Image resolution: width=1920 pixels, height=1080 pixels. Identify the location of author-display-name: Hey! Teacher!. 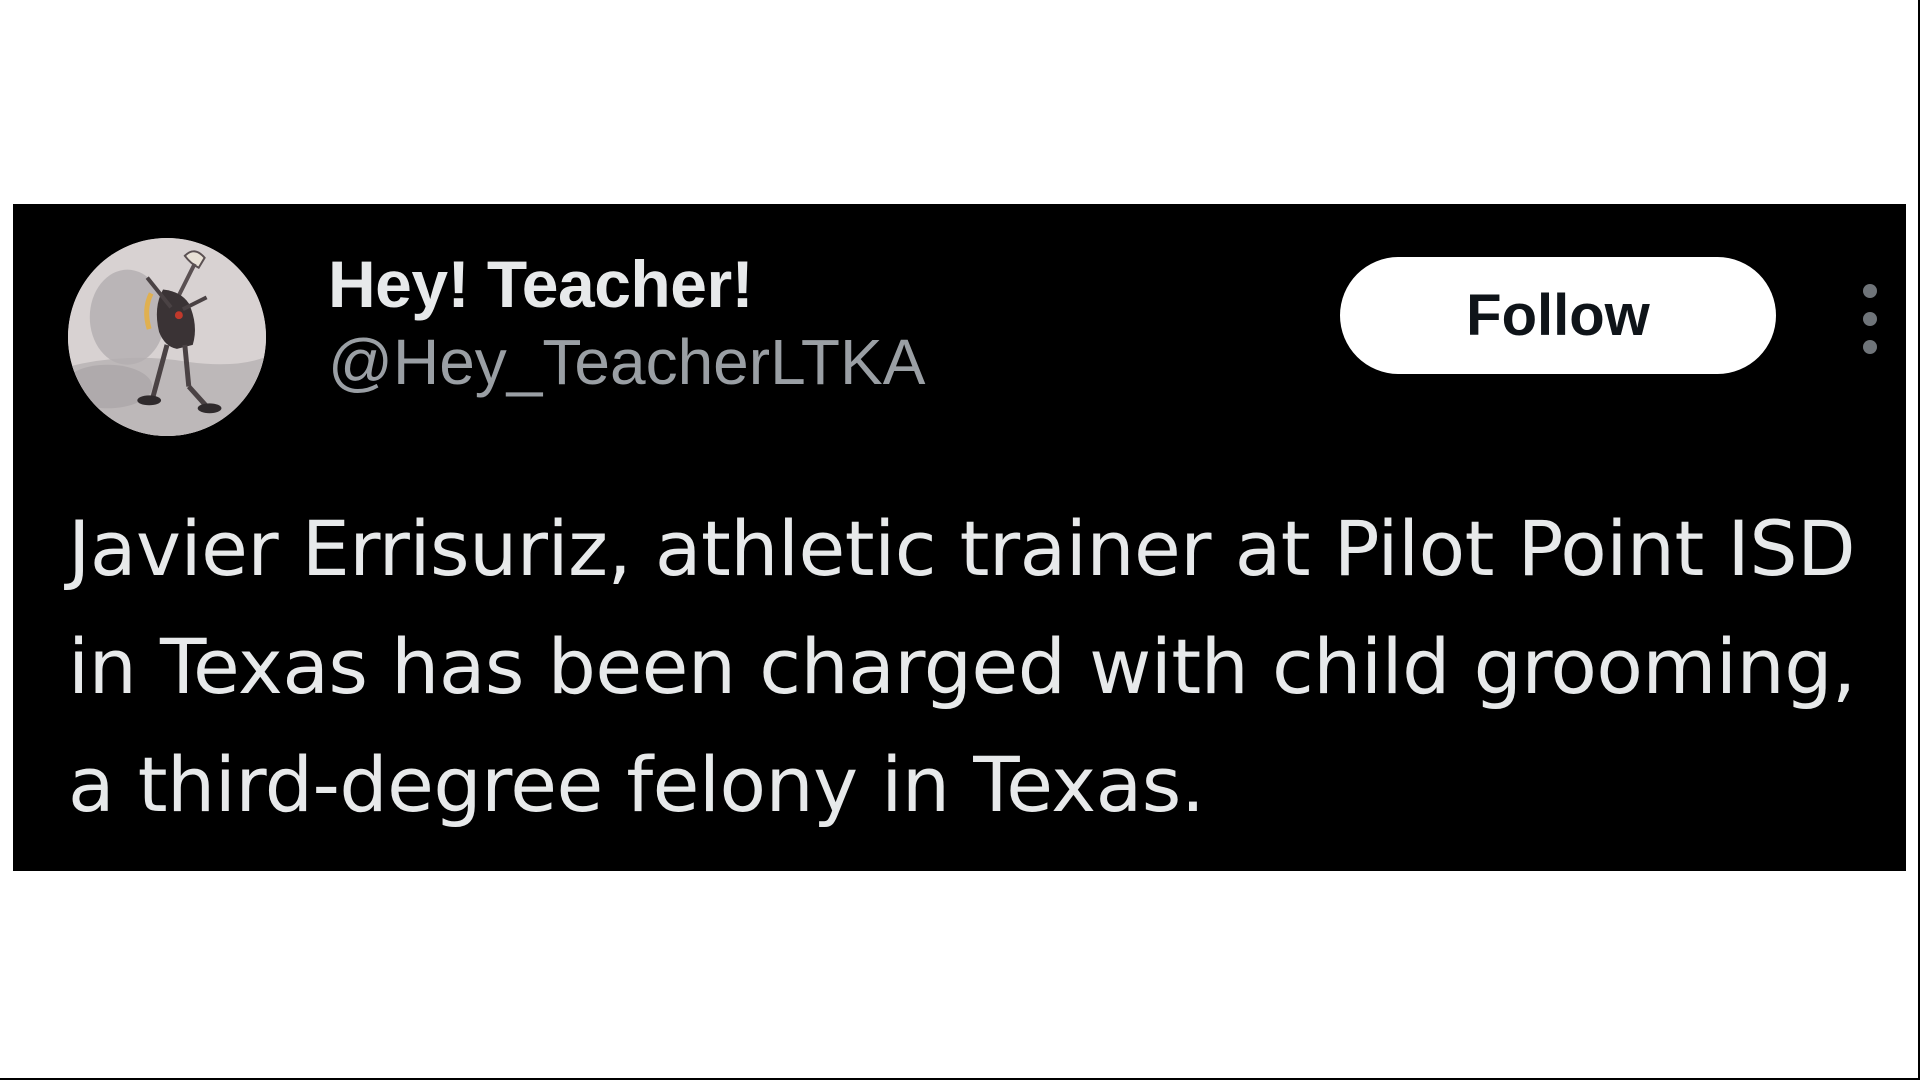
(626, 284).